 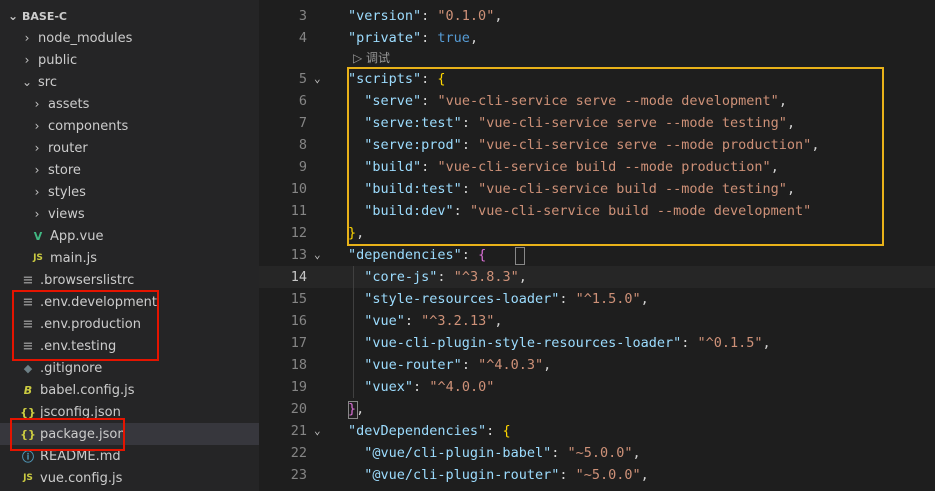 I want to click on code-text: "@vue/cli-plugin-router": "~5.0.0",, so click(x=498, y=475).